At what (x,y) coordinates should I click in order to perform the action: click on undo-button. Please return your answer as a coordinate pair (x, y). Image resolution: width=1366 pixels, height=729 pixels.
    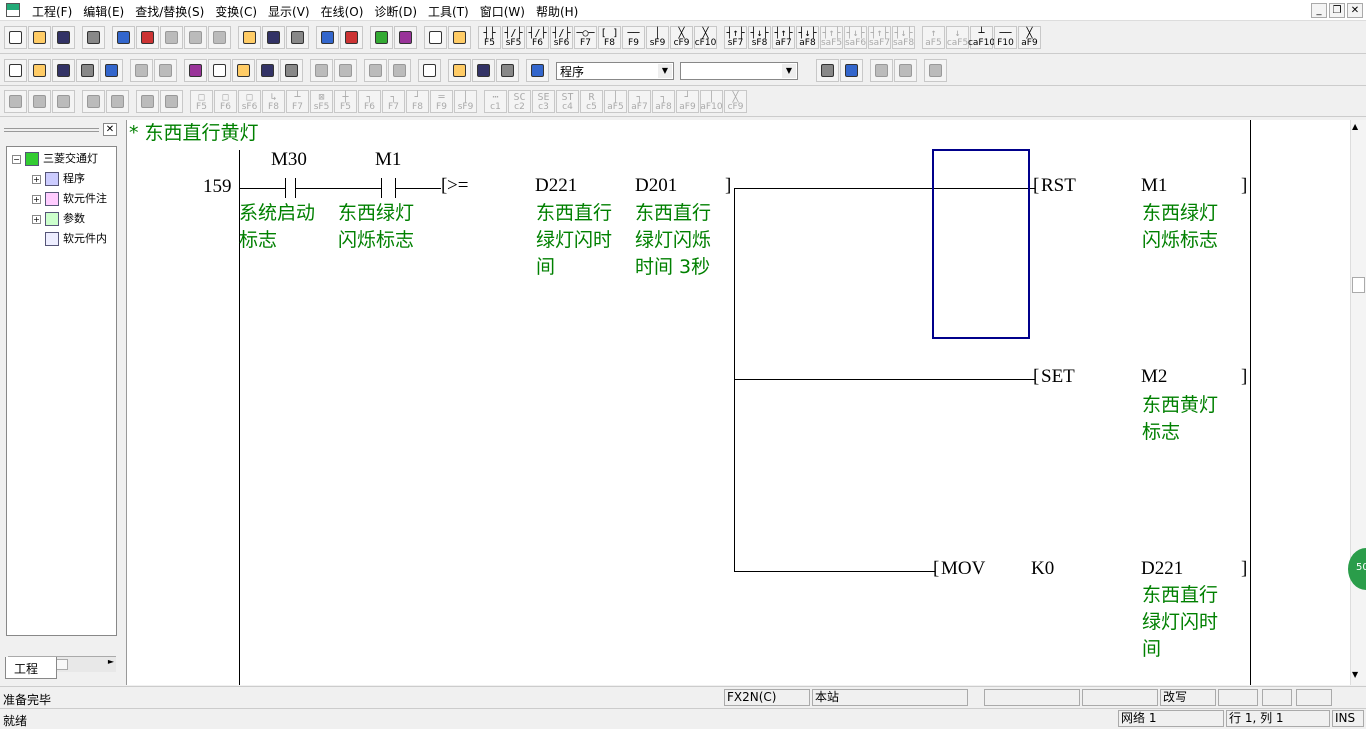
    Looking at the image, I should click on (195, 37).